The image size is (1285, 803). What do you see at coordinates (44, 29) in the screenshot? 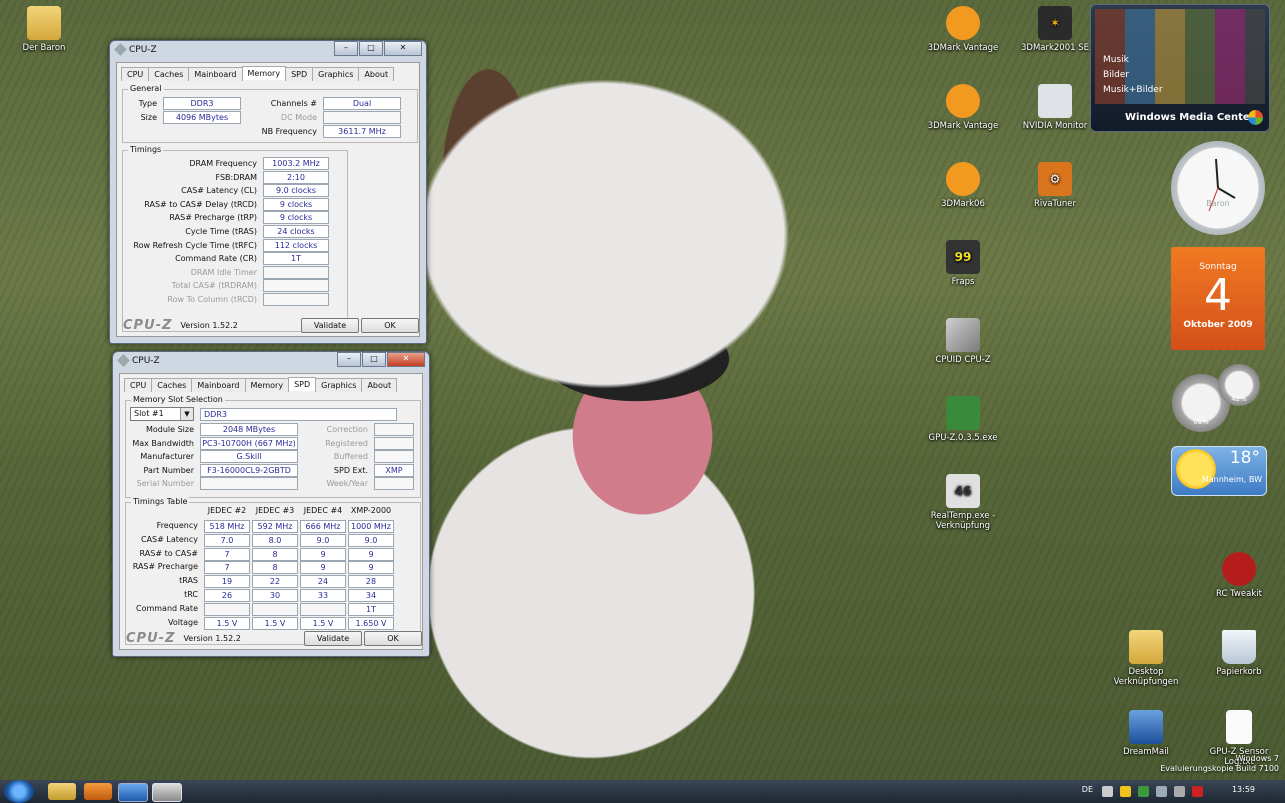
I see `desktop-icon-der-baron: Der Baron` at bounding box center [44, 29].